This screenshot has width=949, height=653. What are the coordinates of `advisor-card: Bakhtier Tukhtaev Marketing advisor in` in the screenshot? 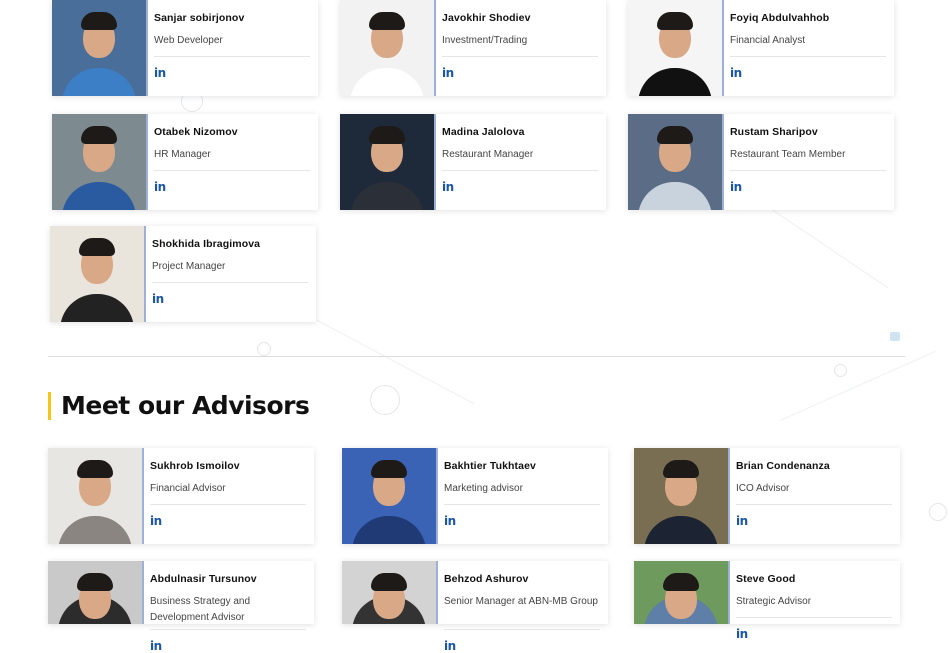 It's located at (475, 496).